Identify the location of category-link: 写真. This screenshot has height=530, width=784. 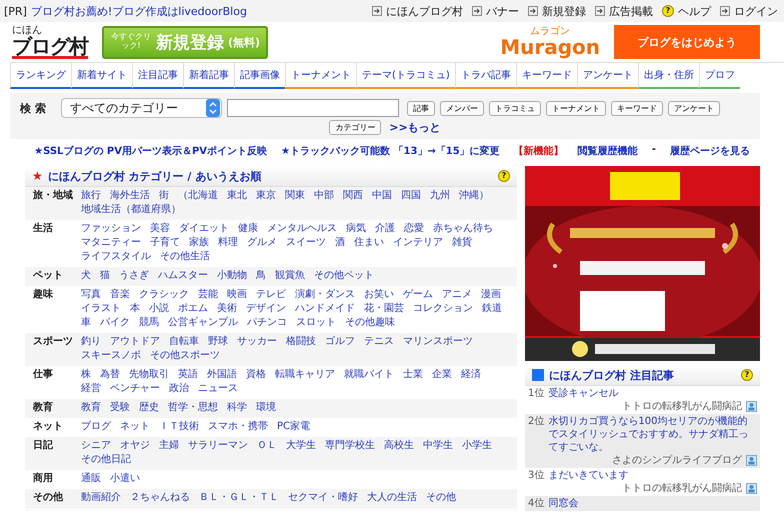
(91, 295).